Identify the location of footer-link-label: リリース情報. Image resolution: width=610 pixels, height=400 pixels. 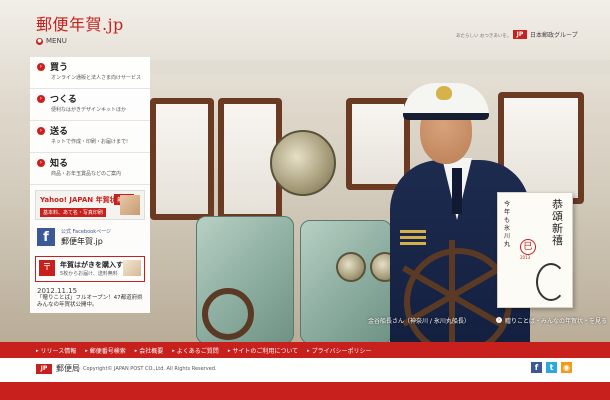
(58, 351).